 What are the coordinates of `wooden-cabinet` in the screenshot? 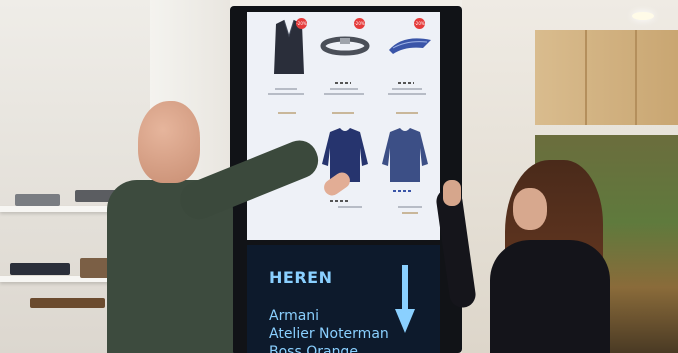 It's located at (606, 77).